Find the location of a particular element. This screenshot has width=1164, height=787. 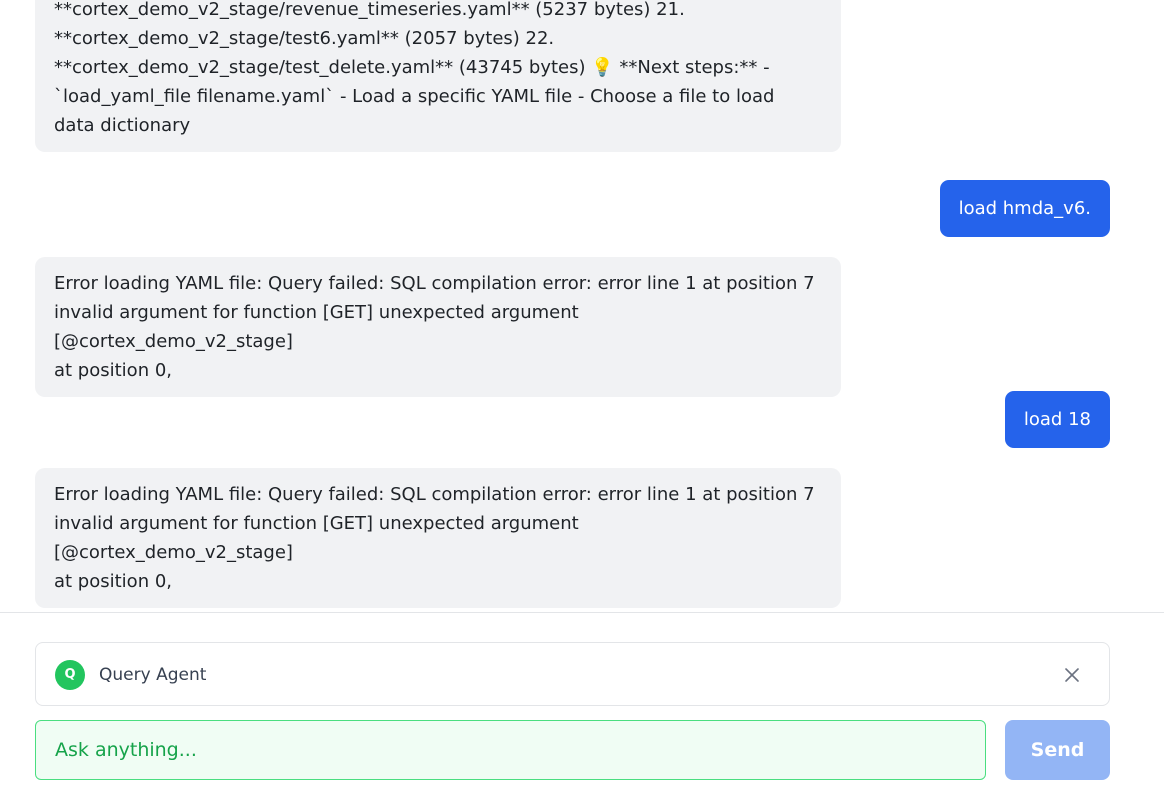

send-button: Send is located at coordinates (1057, 750).